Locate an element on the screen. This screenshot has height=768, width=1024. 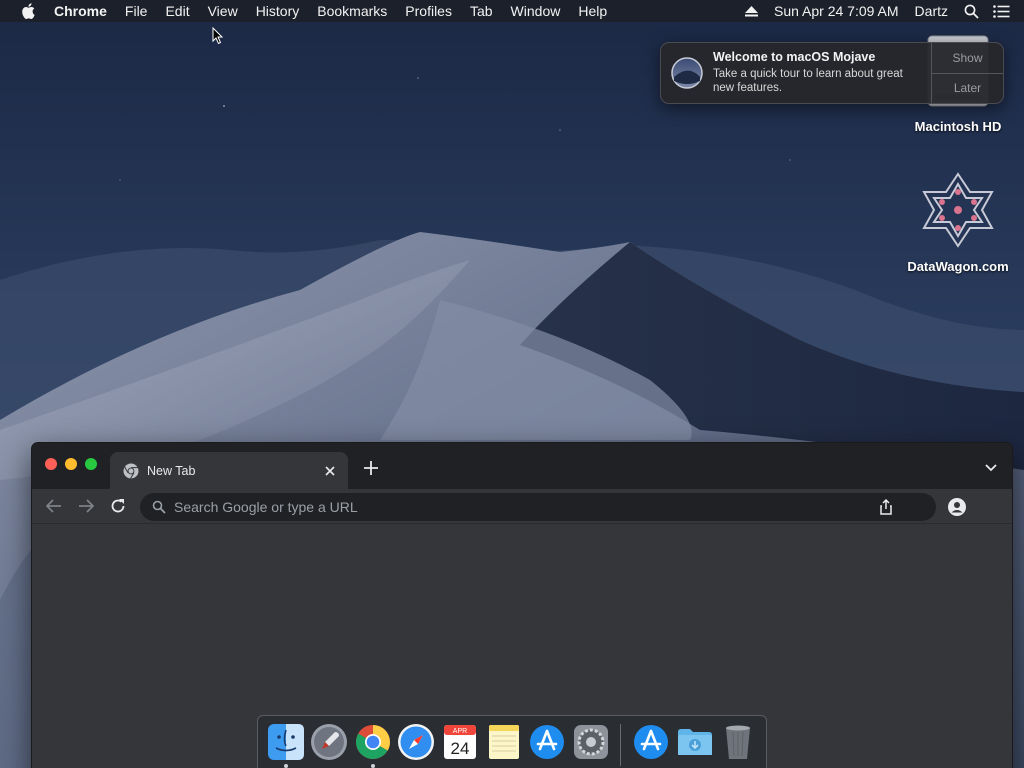
chrome-favicon-icon is located at coordinates (131, 471).